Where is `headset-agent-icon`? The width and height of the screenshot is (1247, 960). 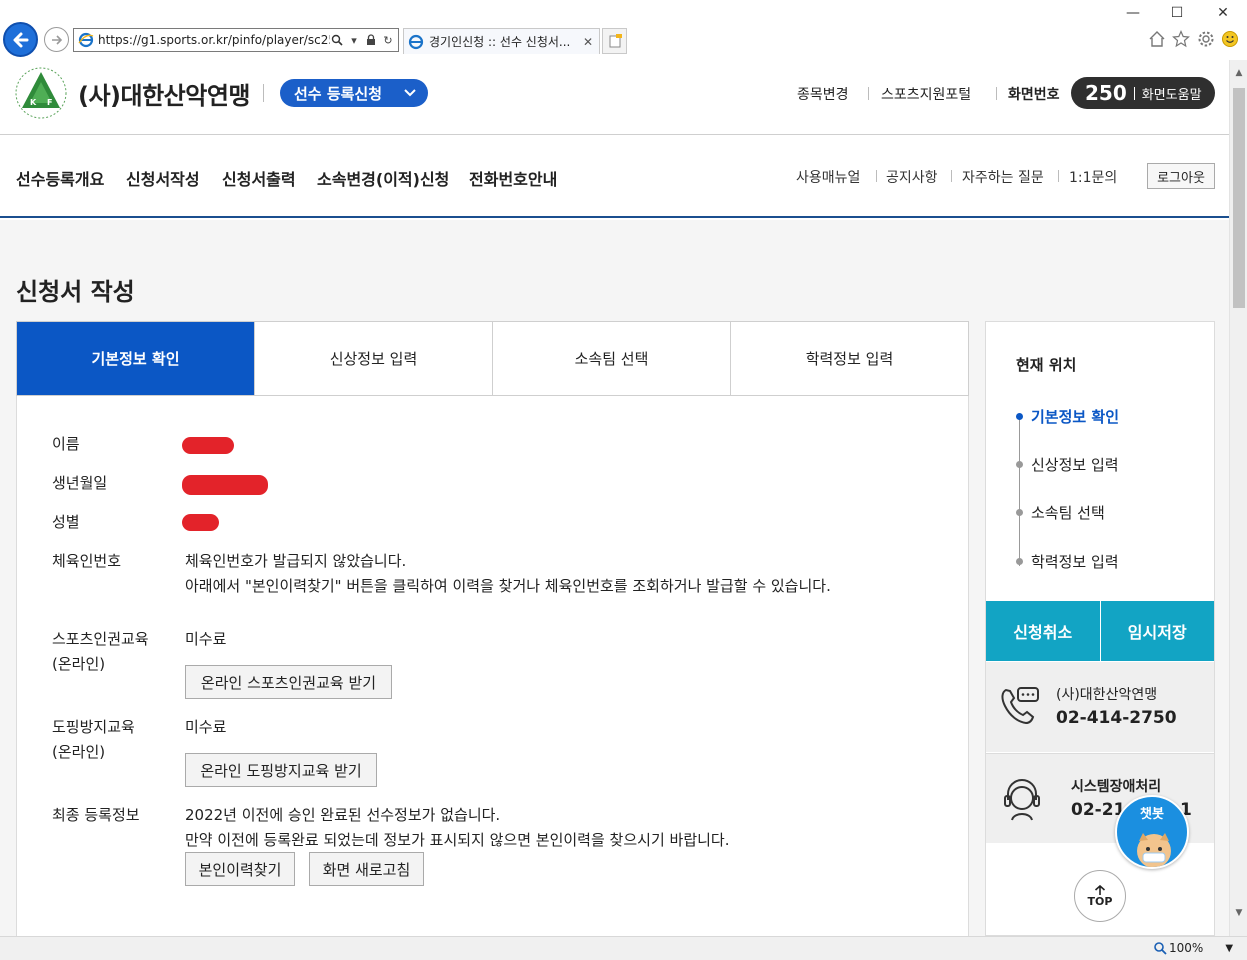
headset-agent-icon is located at coordinates (1022, 800).